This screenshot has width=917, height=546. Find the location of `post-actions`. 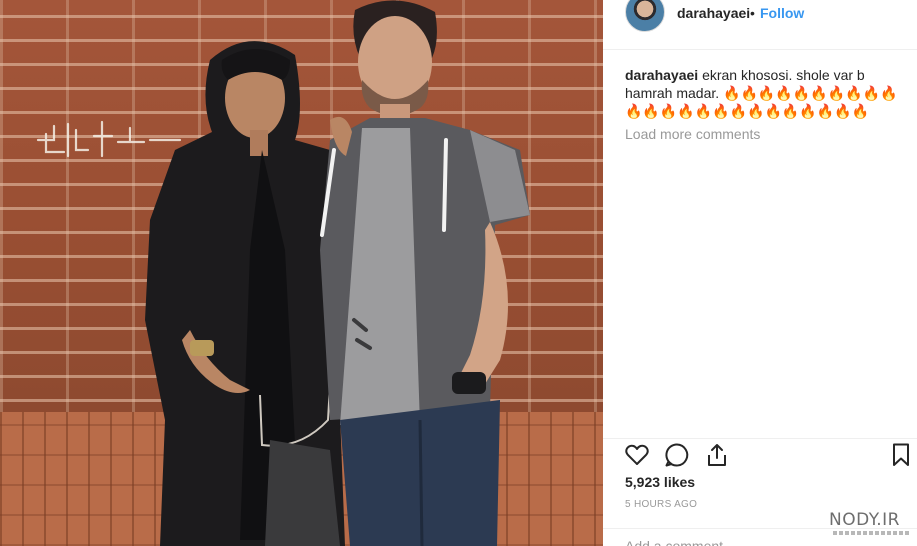

post-actions is located at coordinates (760, 454).